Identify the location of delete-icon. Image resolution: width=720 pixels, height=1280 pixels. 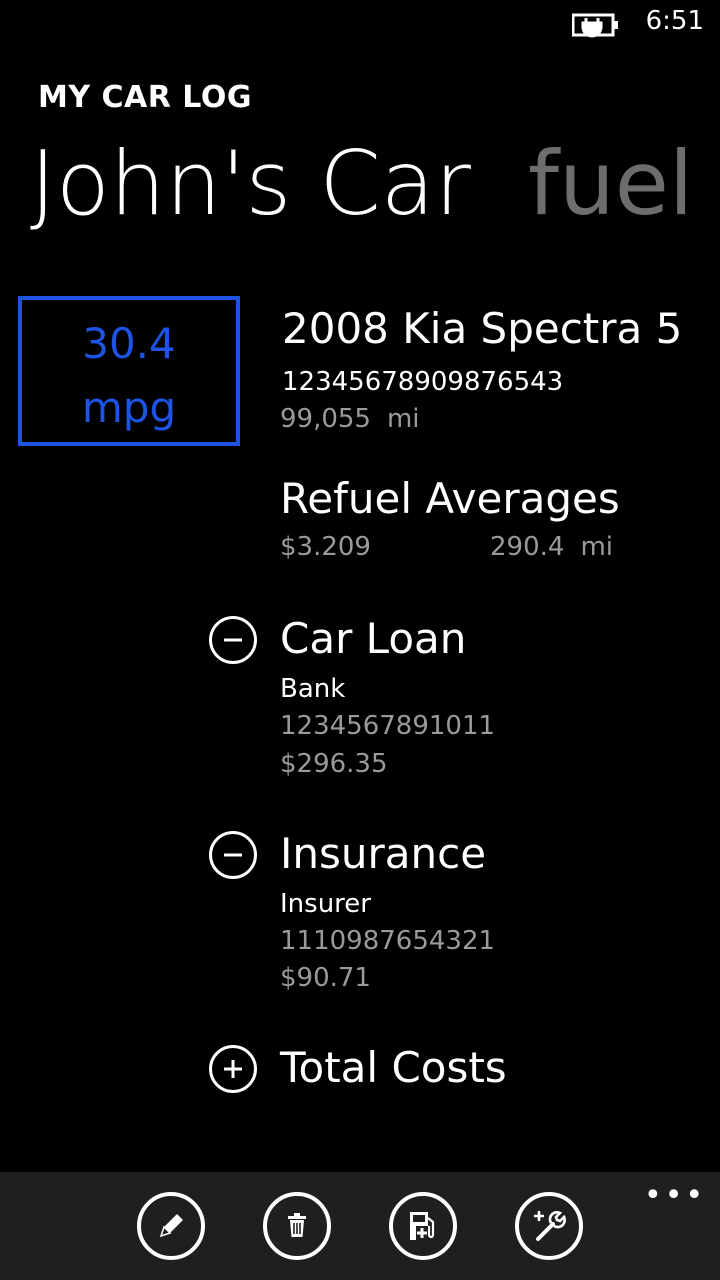
(297, 1225).